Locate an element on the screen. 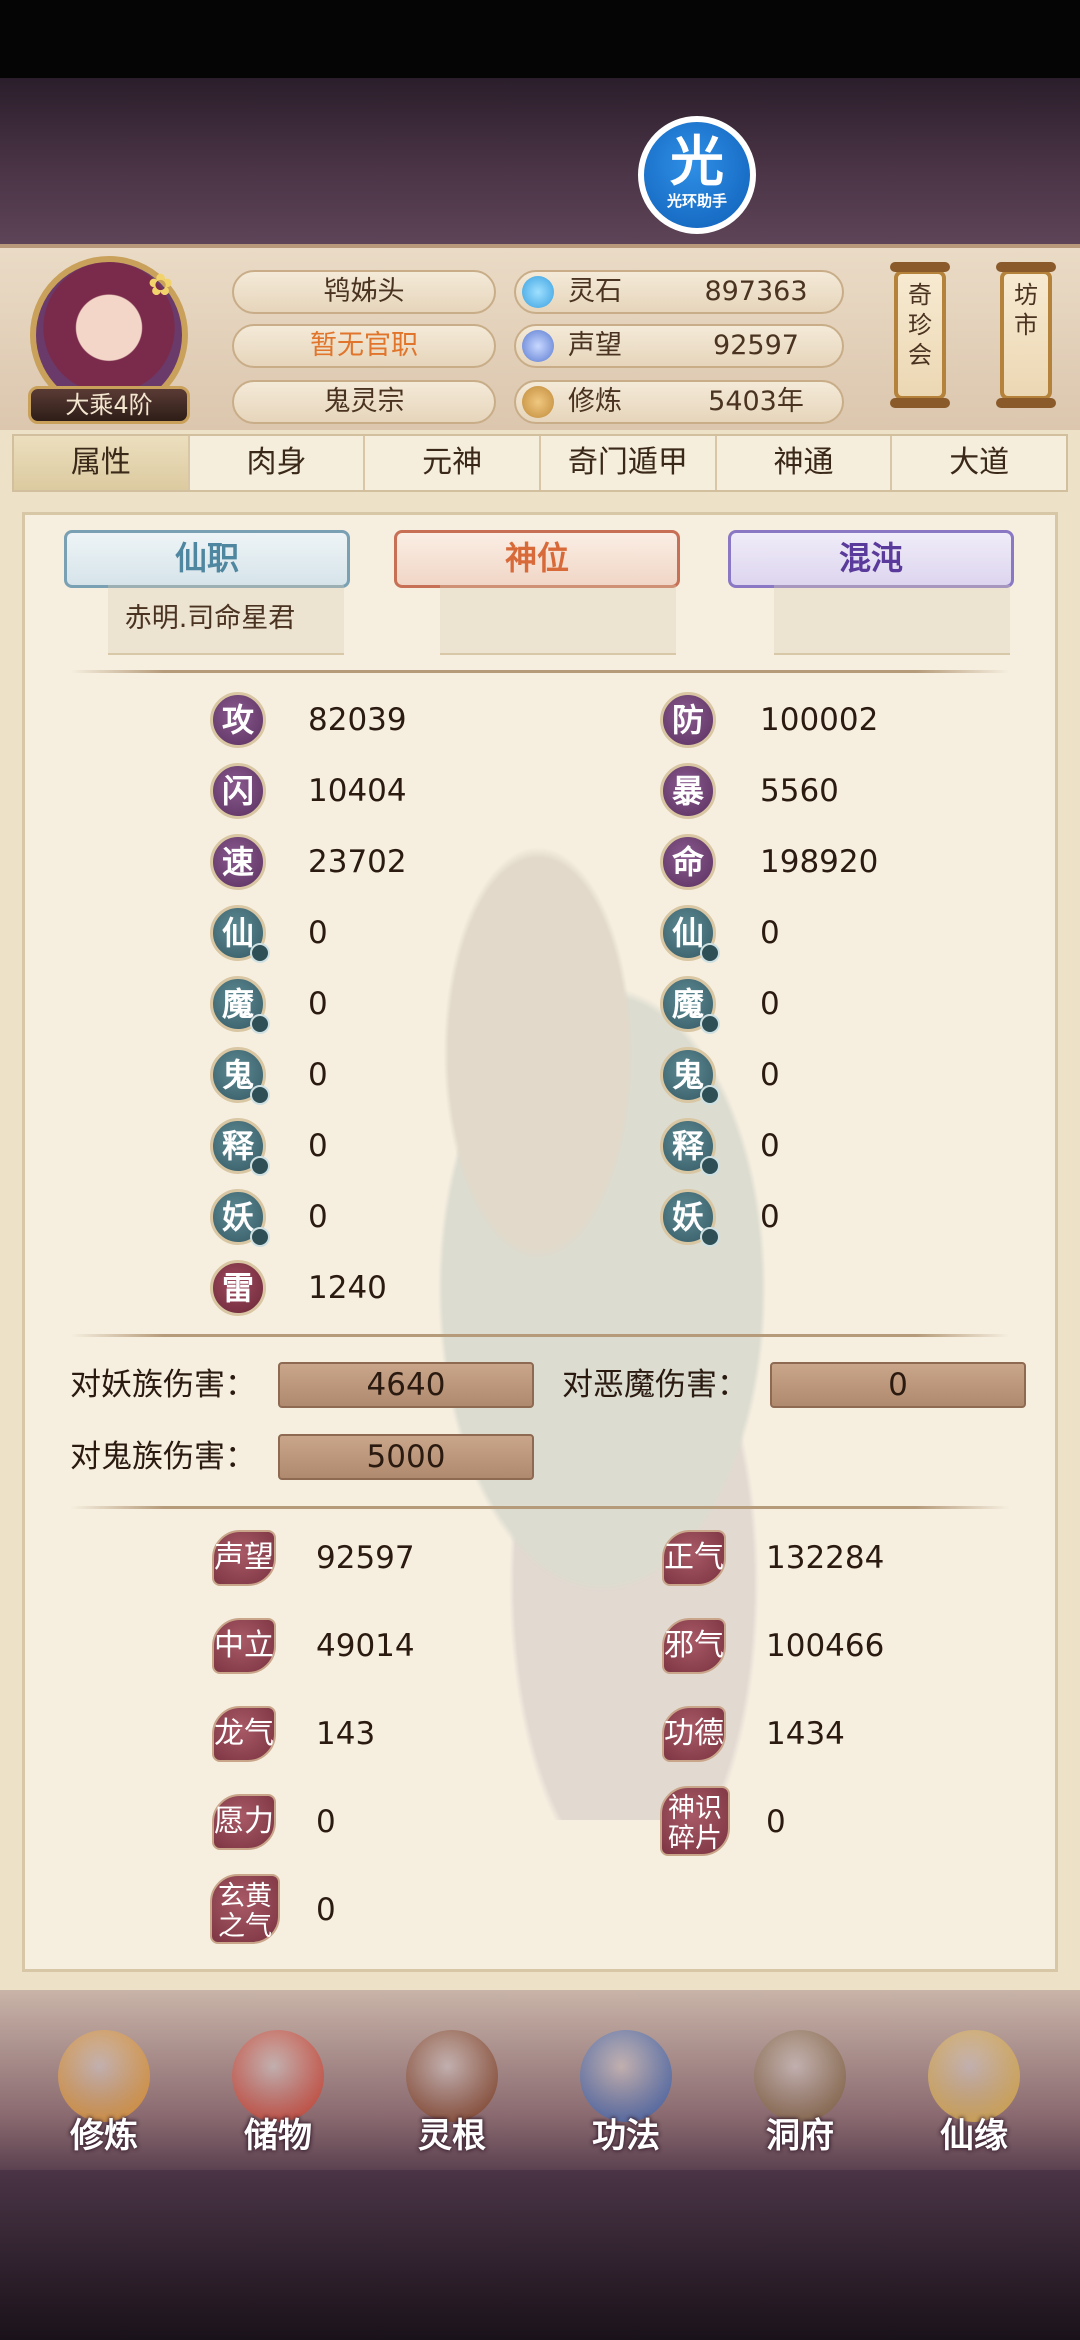 The image size is (1080, 2340). tab-dao: 大道 is located at coordinates (979, 463).